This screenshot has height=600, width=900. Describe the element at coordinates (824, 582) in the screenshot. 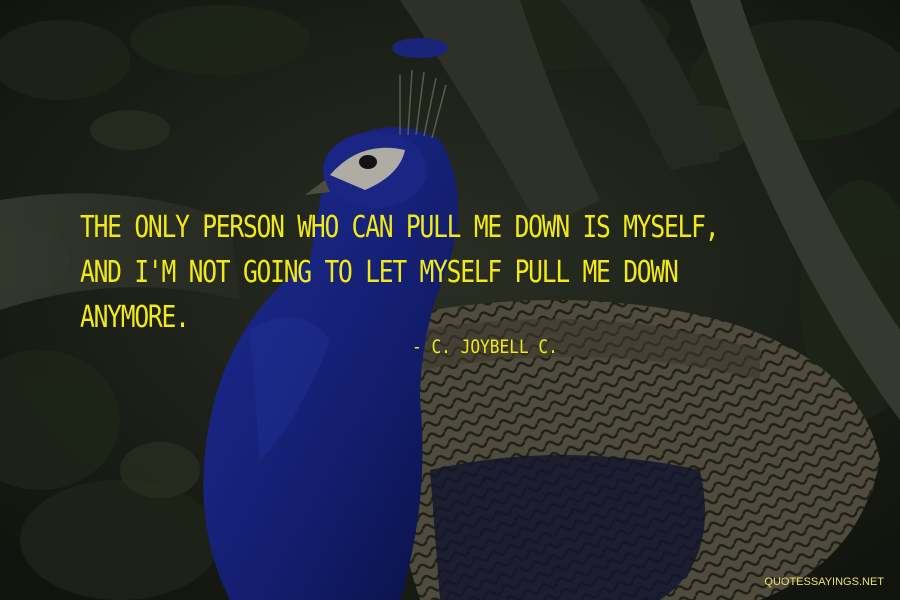

I see `site-watermark: QUOTESSAYINGS.NET` at that location.